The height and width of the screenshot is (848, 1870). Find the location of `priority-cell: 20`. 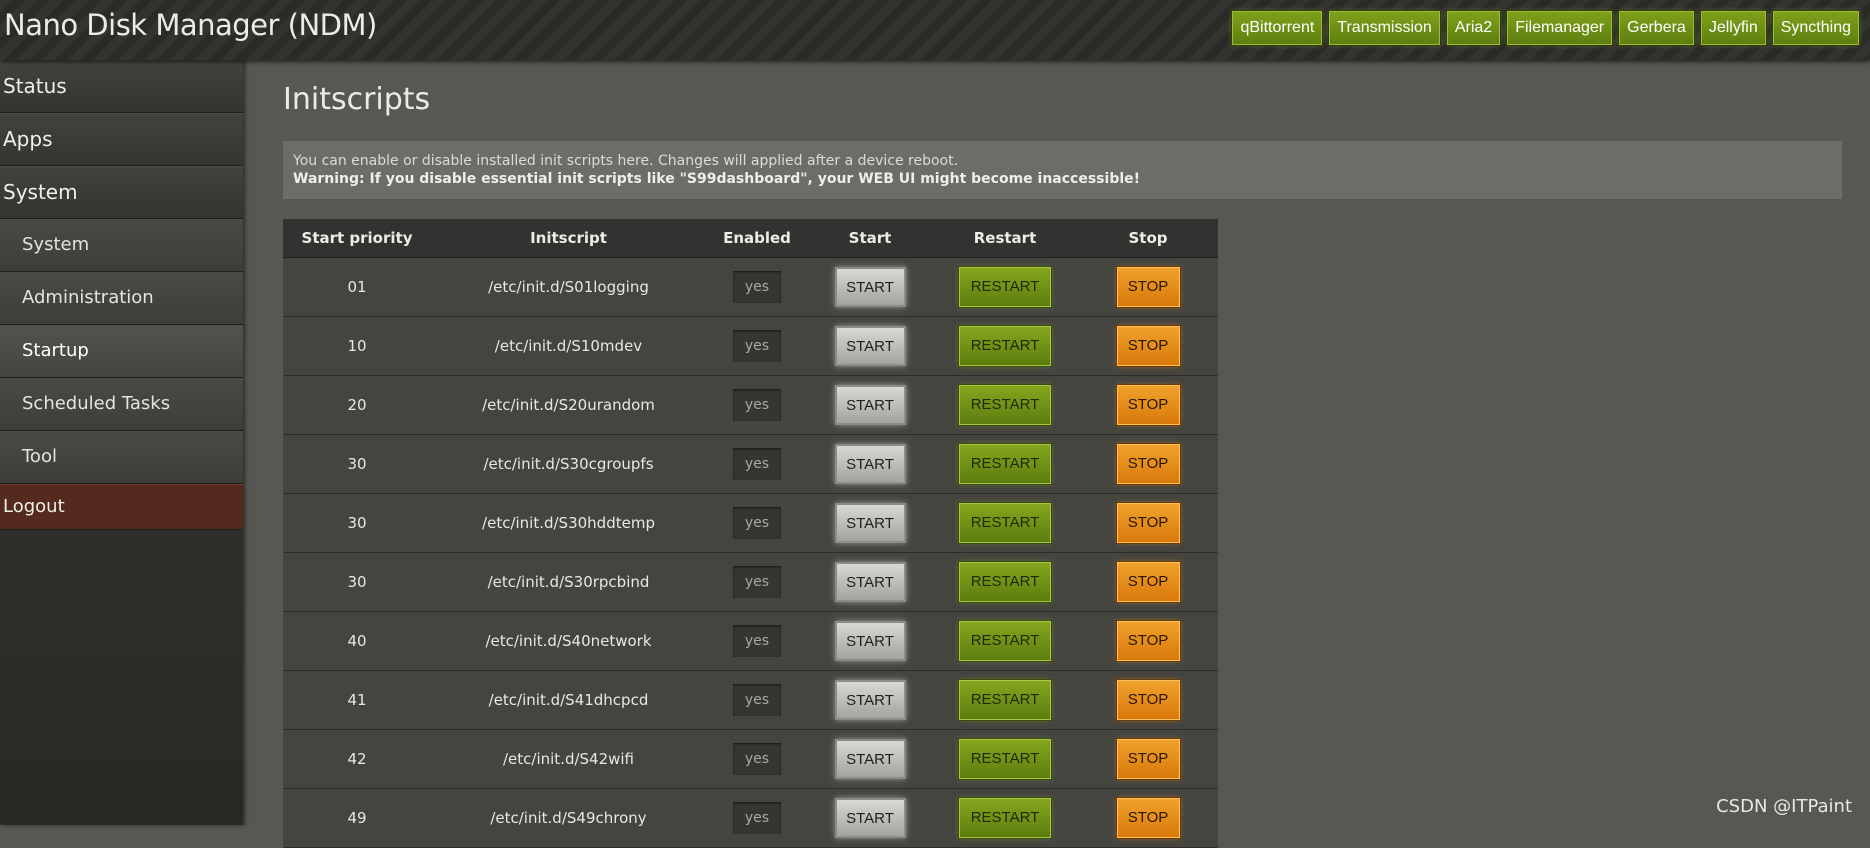

priority-cell: 20 is located at coordinates (357, 405).